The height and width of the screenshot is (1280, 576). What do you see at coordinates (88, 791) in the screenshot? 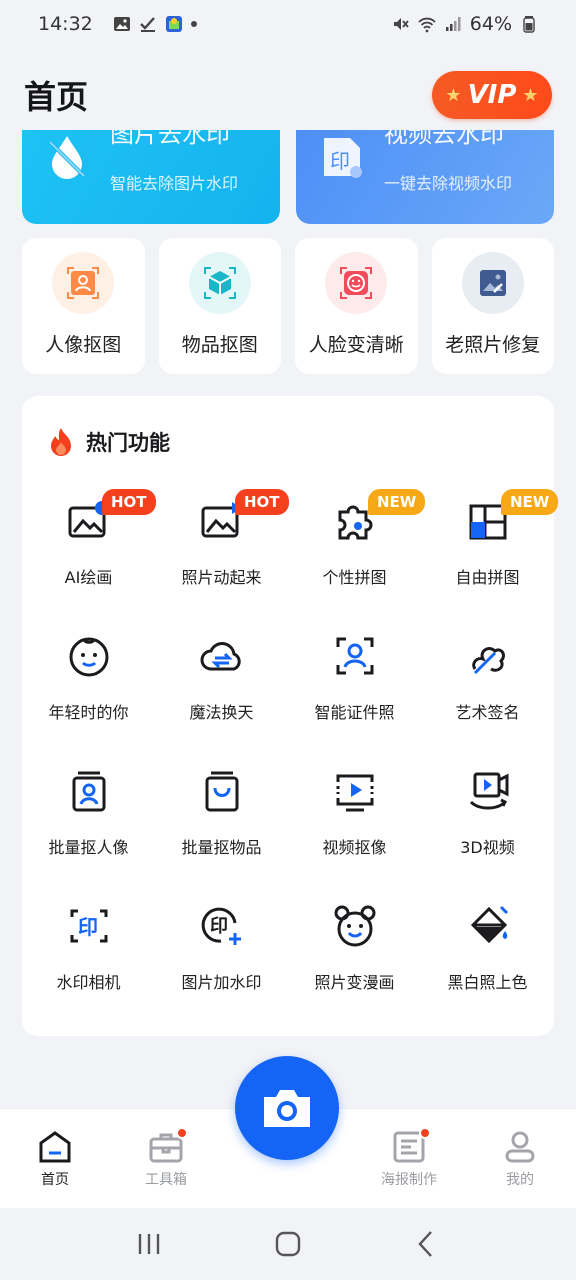
I see `batch-portrait-icon` at bounding box center [88, 791].